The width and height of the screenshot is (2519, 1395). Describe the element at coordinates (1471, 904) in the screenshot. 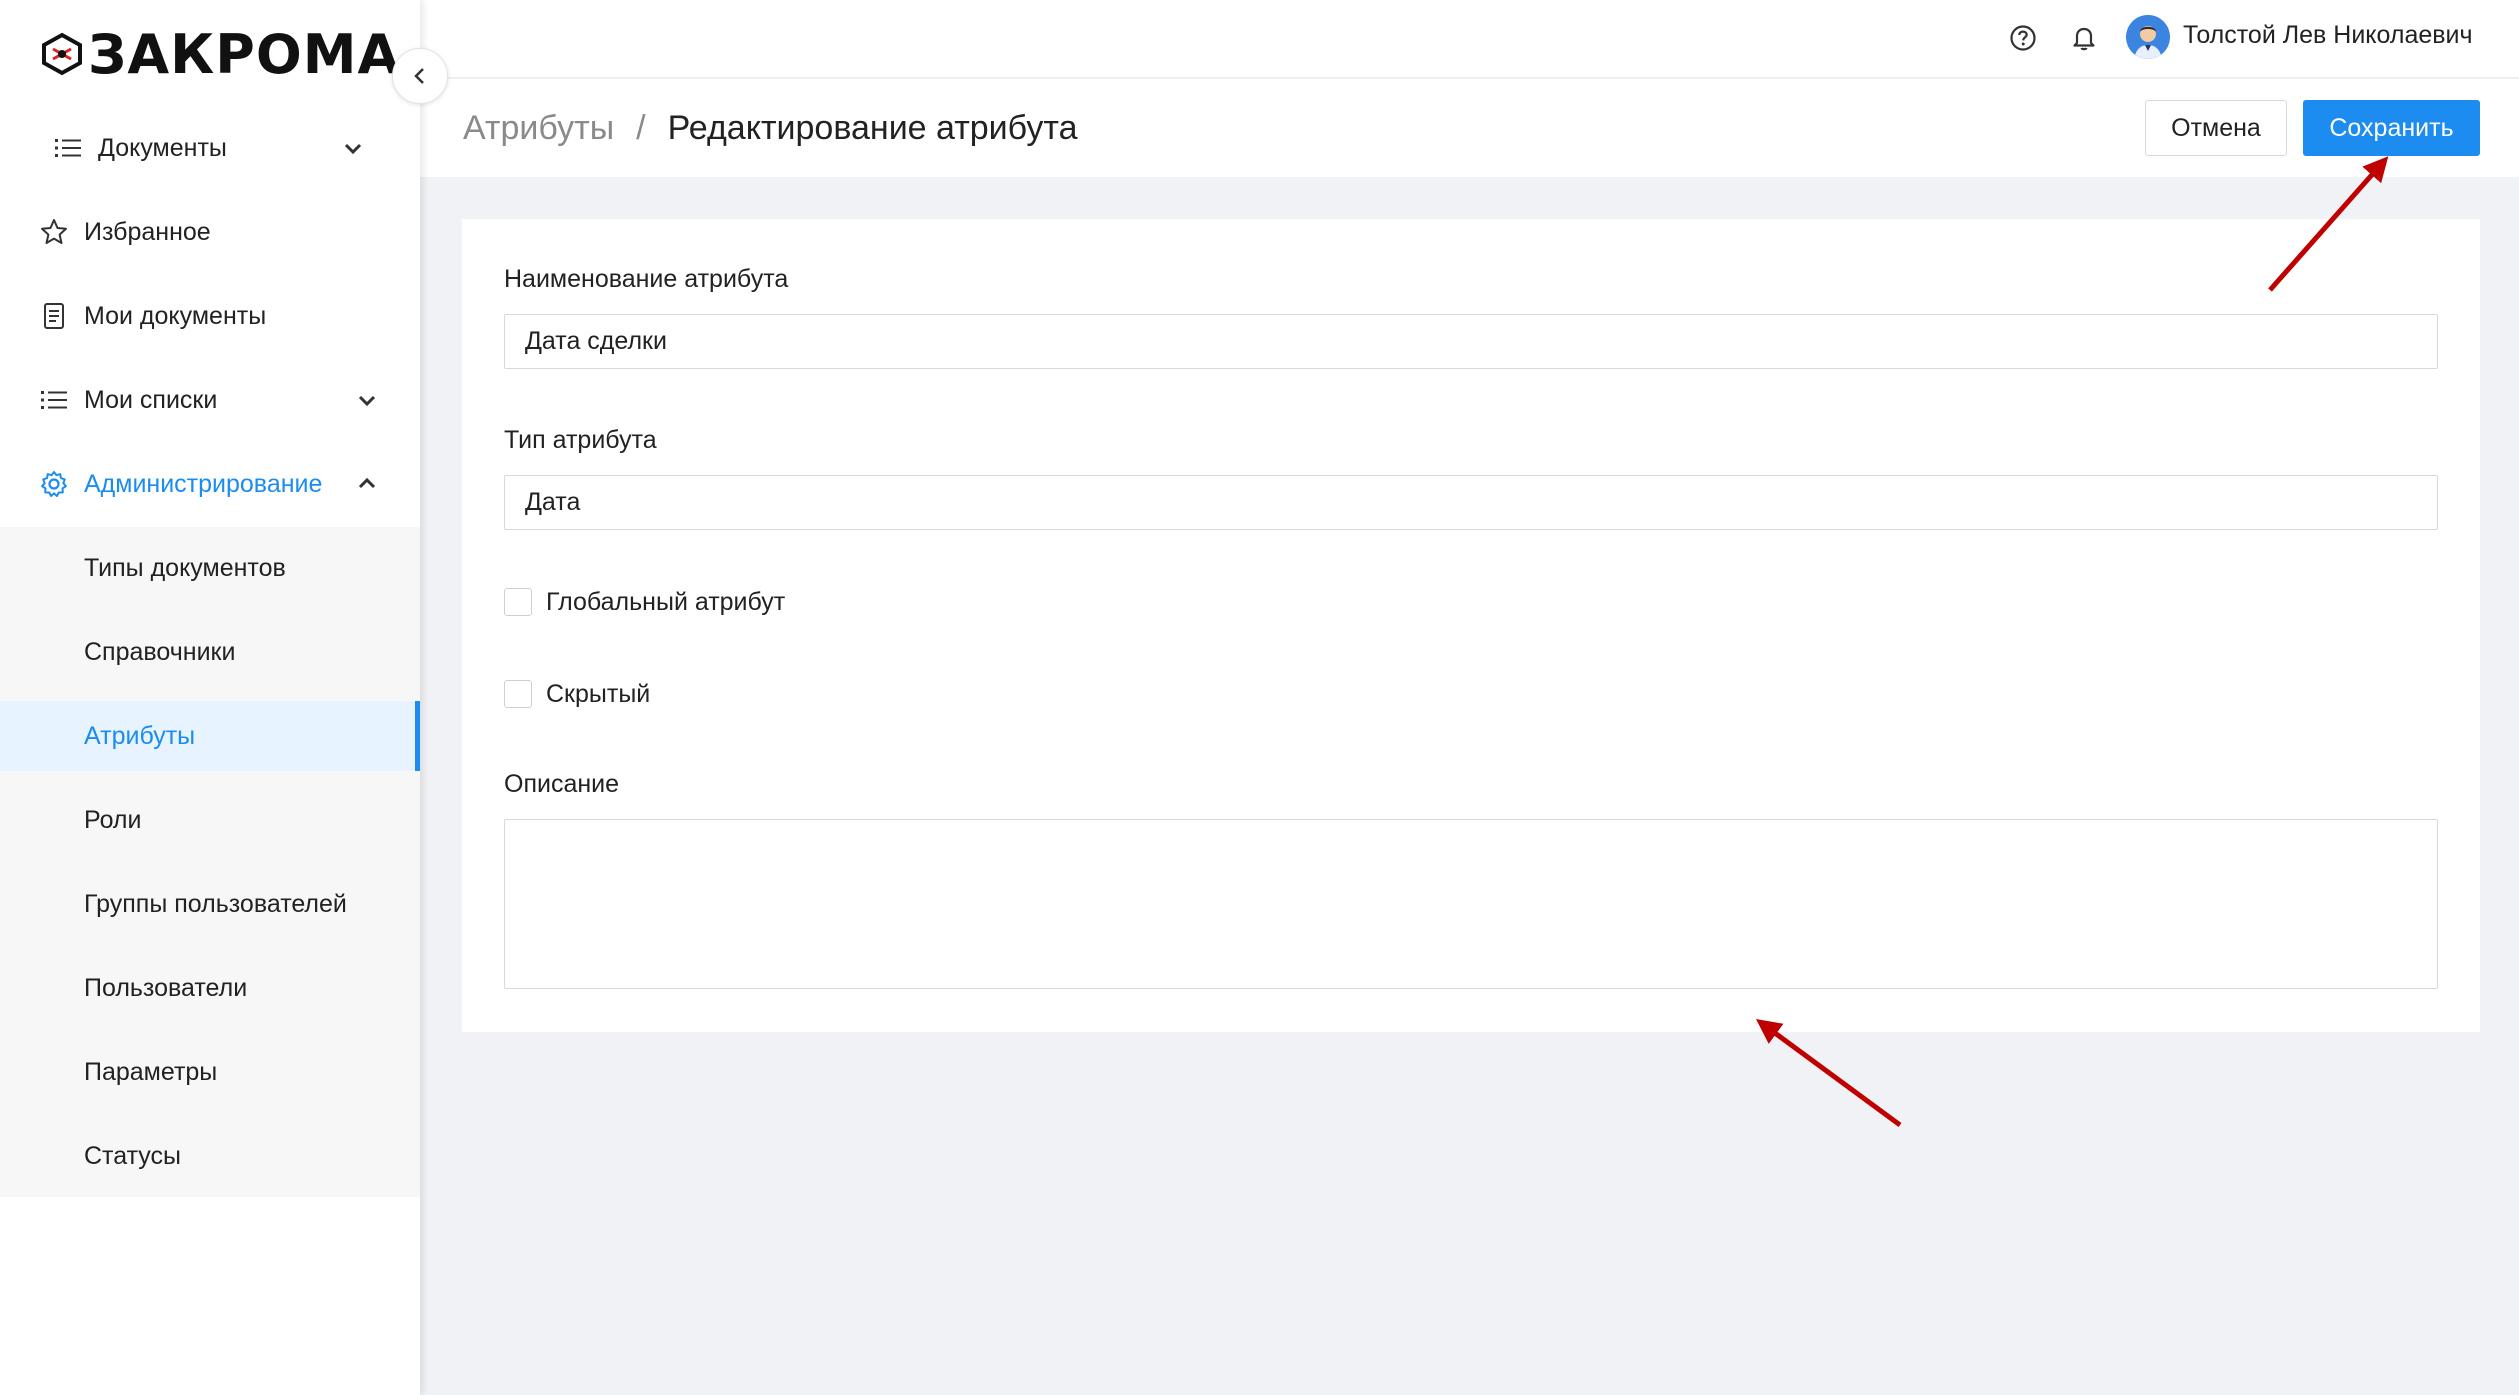

I see `description-textarea` at that location.